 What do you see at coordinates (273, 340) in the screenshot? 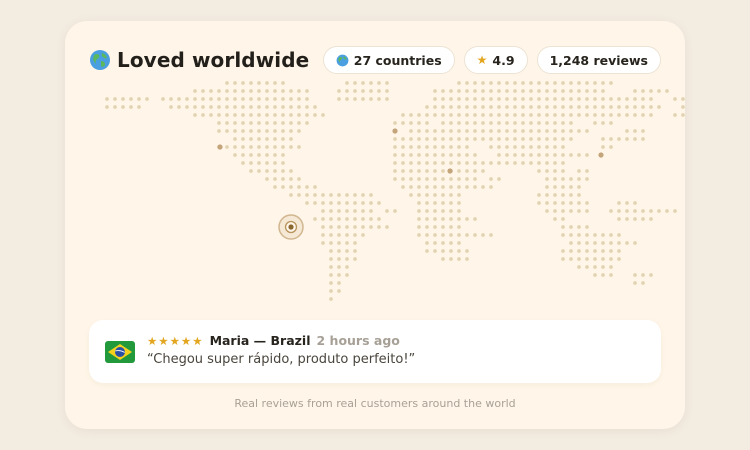
I see `review-meta: ★★★★★ Maria — Brazil 2 hours ago` at bounding box center [273, 340].